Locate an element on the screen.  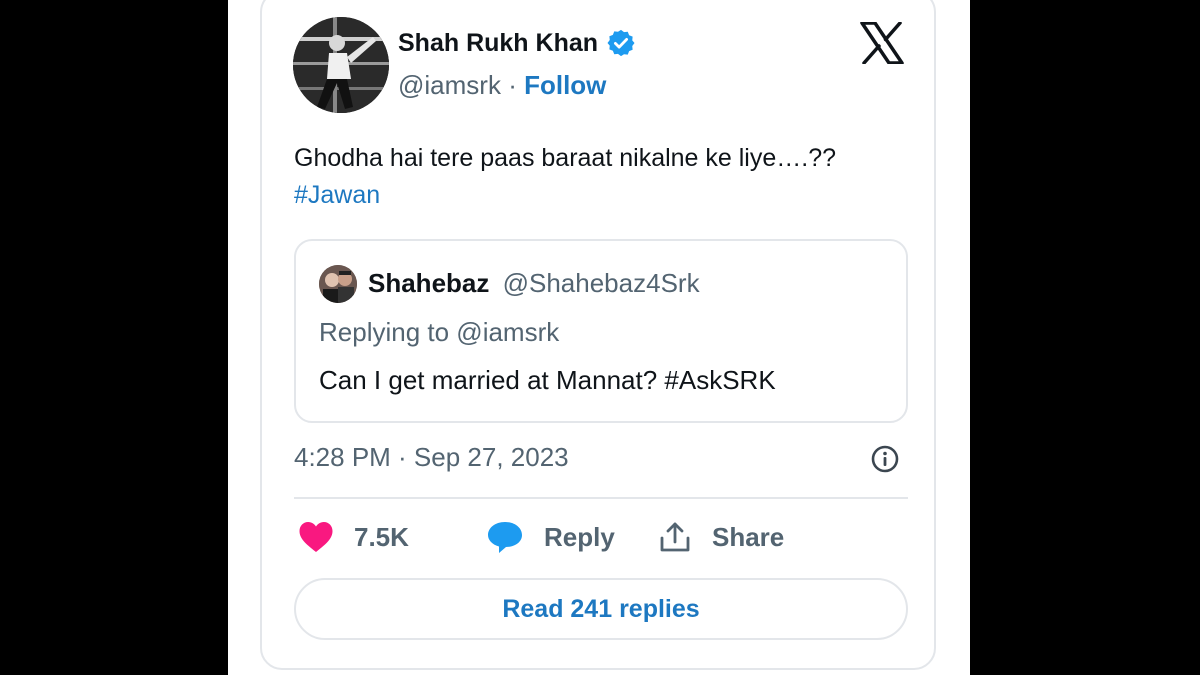
handle-line: @iamsrk · Follow is located at coordinates (502, 85).